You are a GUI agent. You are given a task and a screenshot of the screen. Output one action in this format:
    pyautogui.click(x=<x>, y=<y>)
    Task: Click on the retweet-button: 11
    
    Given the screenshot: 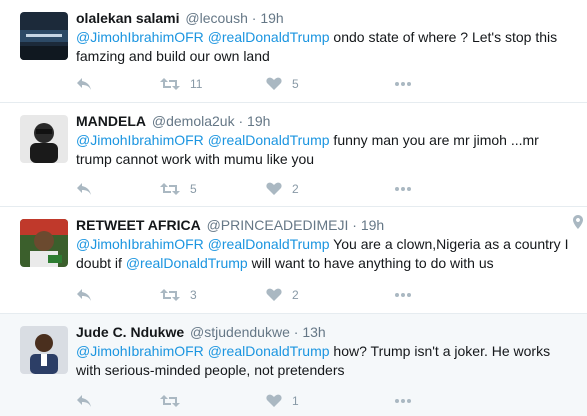 What is the action you would take?
    pyautogui.click(x=181, y=84)
    